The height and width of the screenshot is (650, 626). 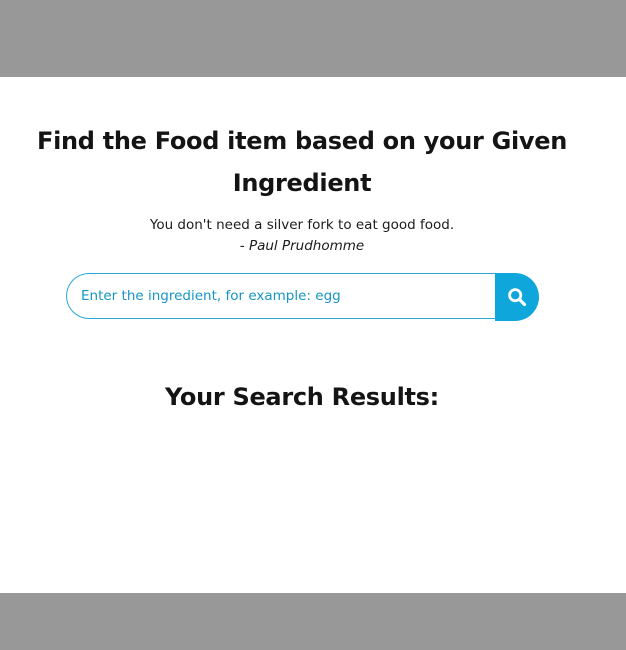 What do you see at coordinates (302, 183) in the screenshot?
I see `page-title-line-2: Ingredient` at bounding box center [302, 183].